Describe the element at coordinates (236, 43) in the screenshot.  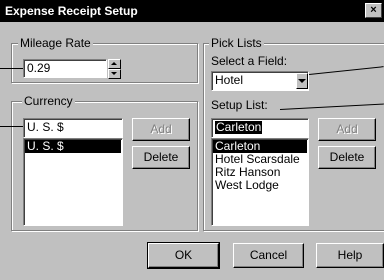
I see `pick-lists-legend: Pick Lists` at that location.